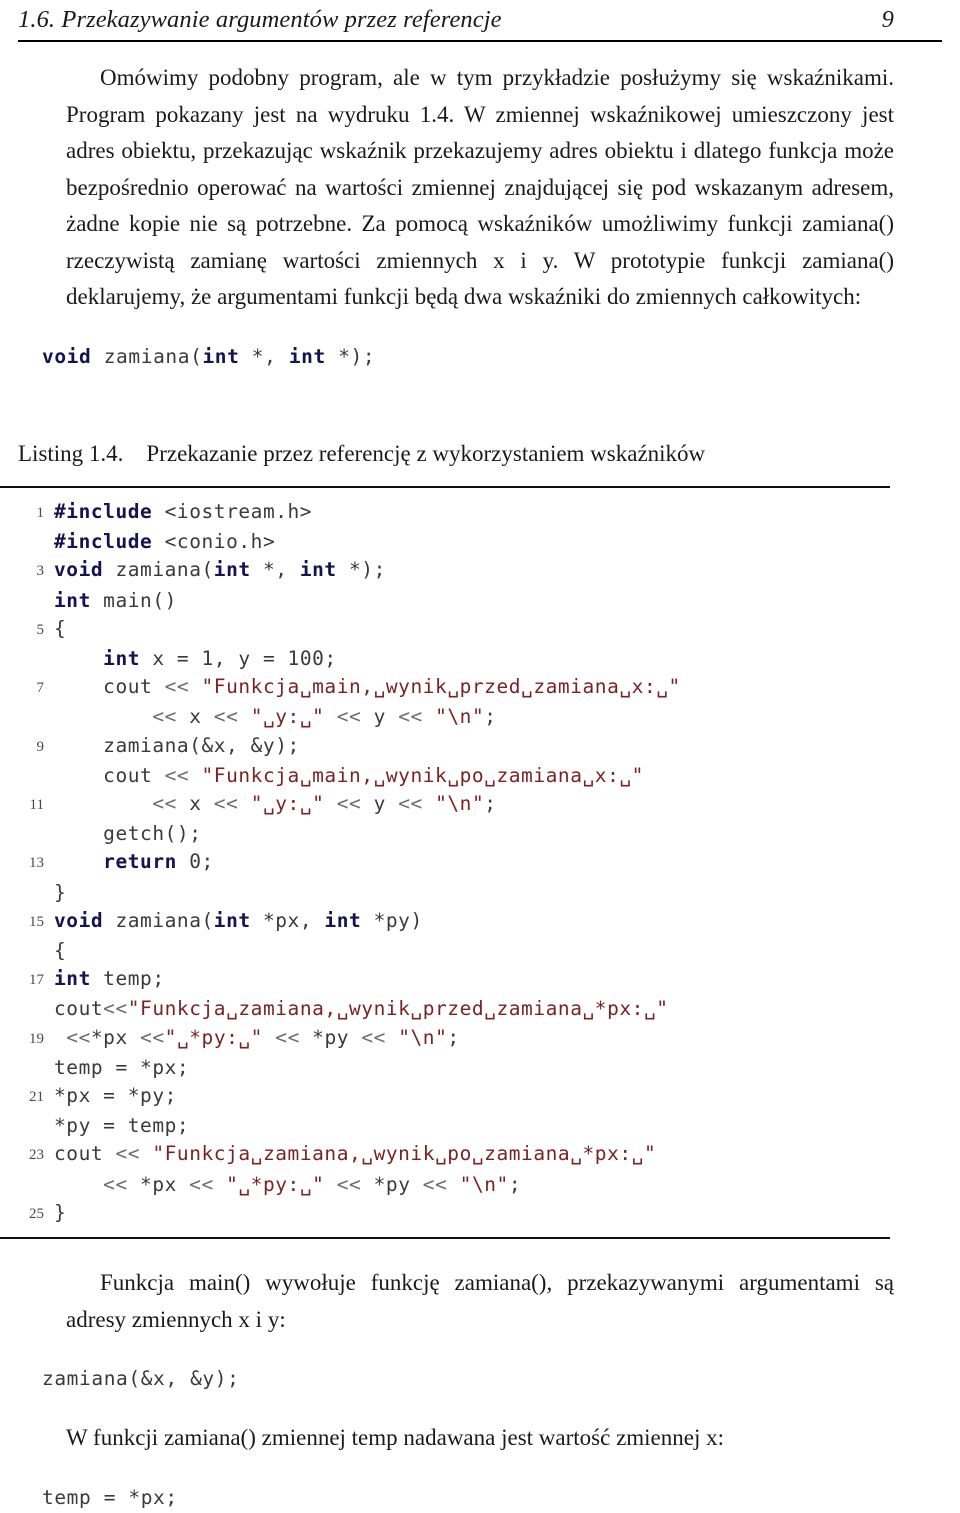  What do you see at coordinates (275, 717) in the screenshot?
I see `code-line-text: << x << "␣y:␣" << y << "\n";` at bounding box center [275, 717].